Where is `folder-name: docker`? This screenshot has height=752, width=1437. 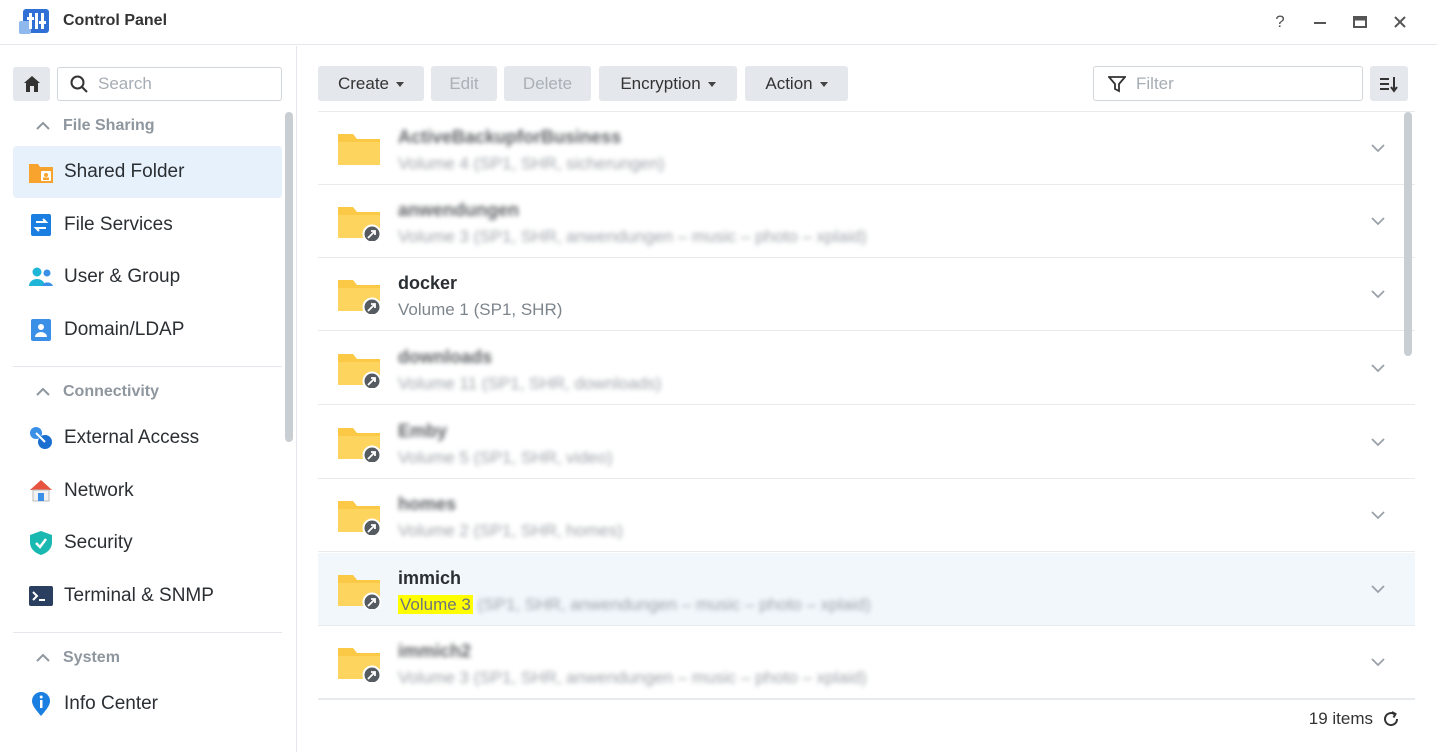 folder-name: docker is located at coordinates (428, 283).